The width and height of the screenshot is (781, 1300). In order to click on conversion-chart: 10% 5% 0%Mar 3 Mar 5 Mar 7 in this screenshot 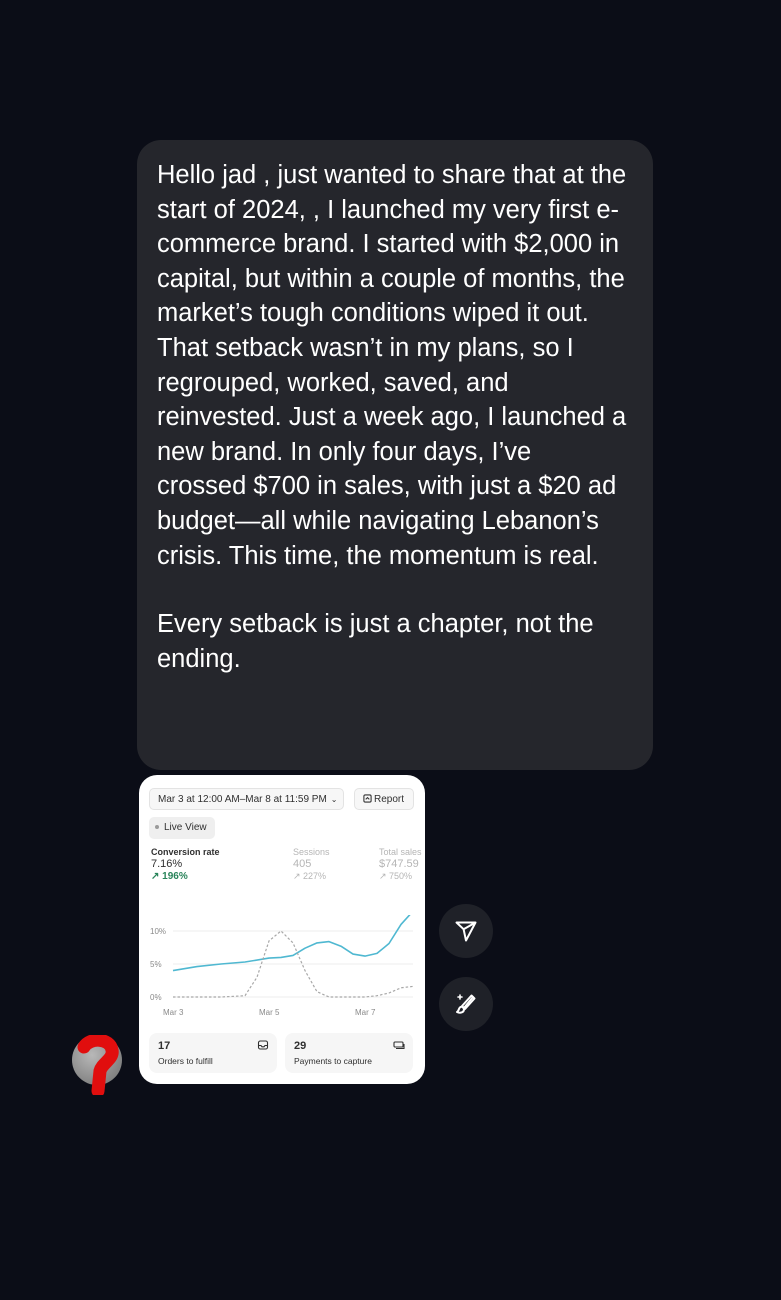, I will do `click(282, 966)`.